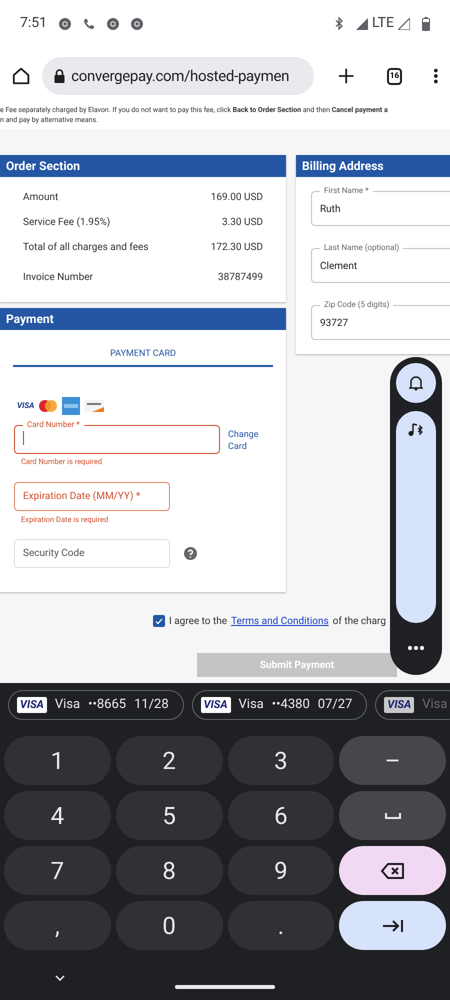  I want to click on keyboard-key: 9, so click(281, 870).